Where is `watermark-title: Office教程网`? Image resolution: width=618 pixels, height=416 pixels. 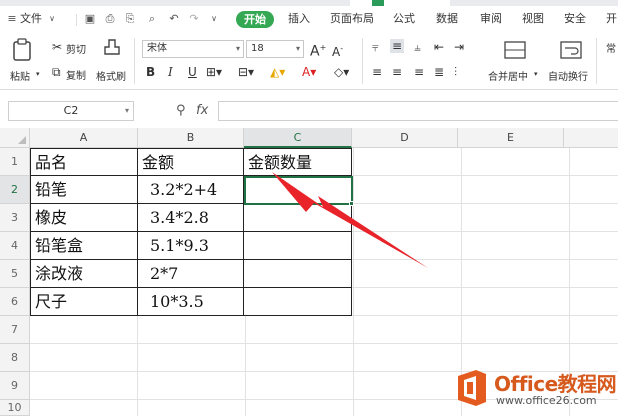
watermark-title: Office教程网 is located at coordinates (555, 384).